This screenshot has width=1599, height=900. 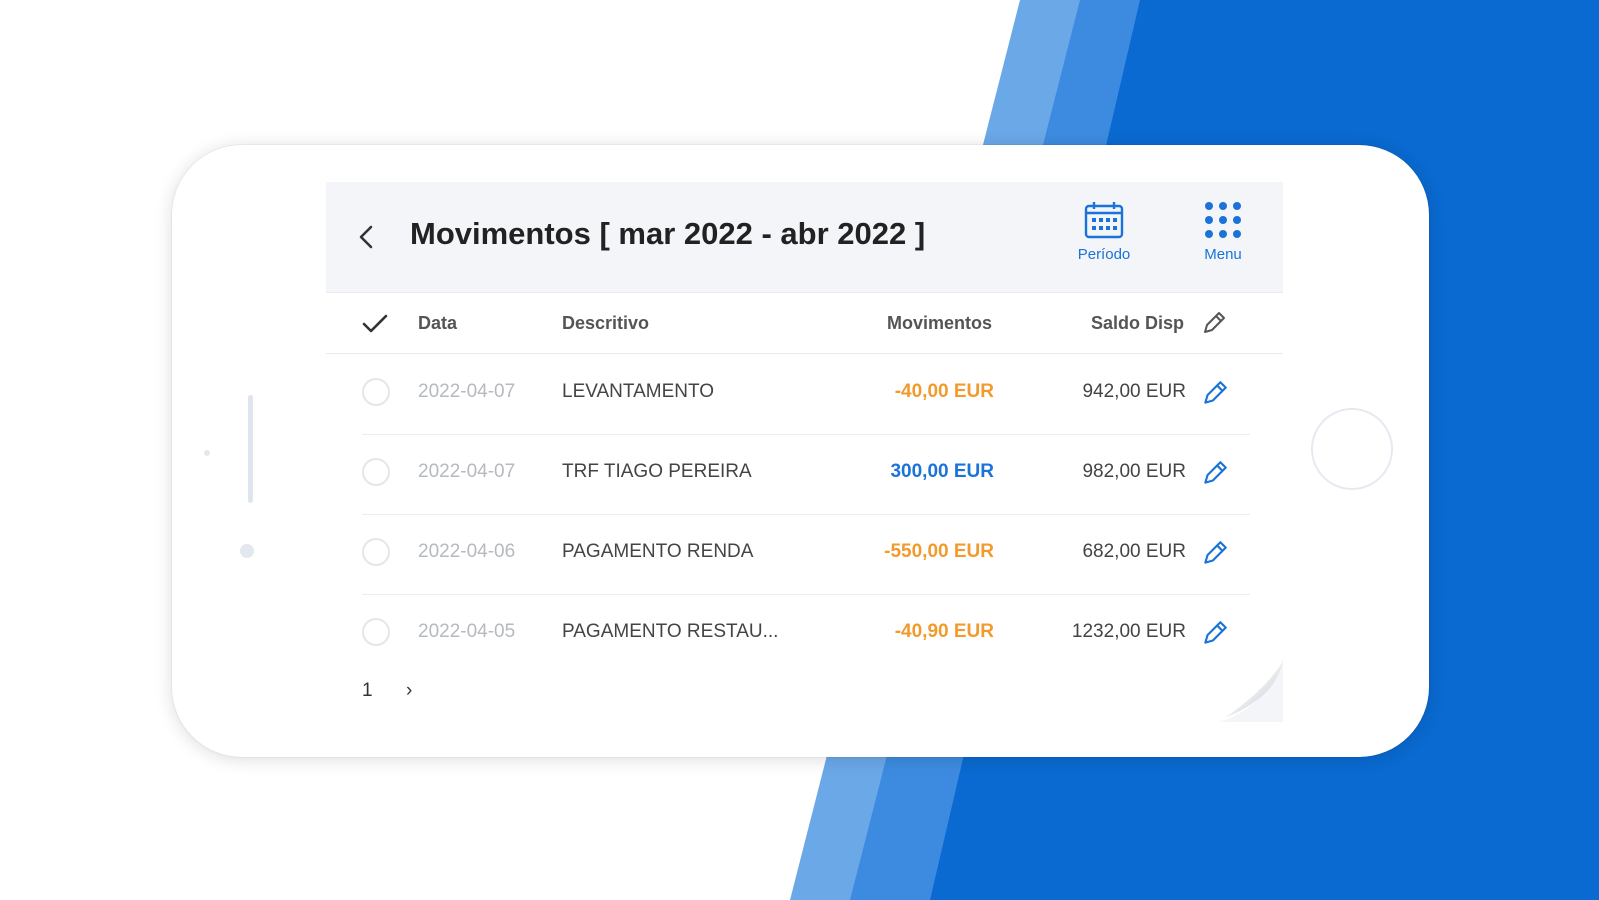 I want to click on column-header-saldo: Saldo Disp, so click(x=1137, y=323).